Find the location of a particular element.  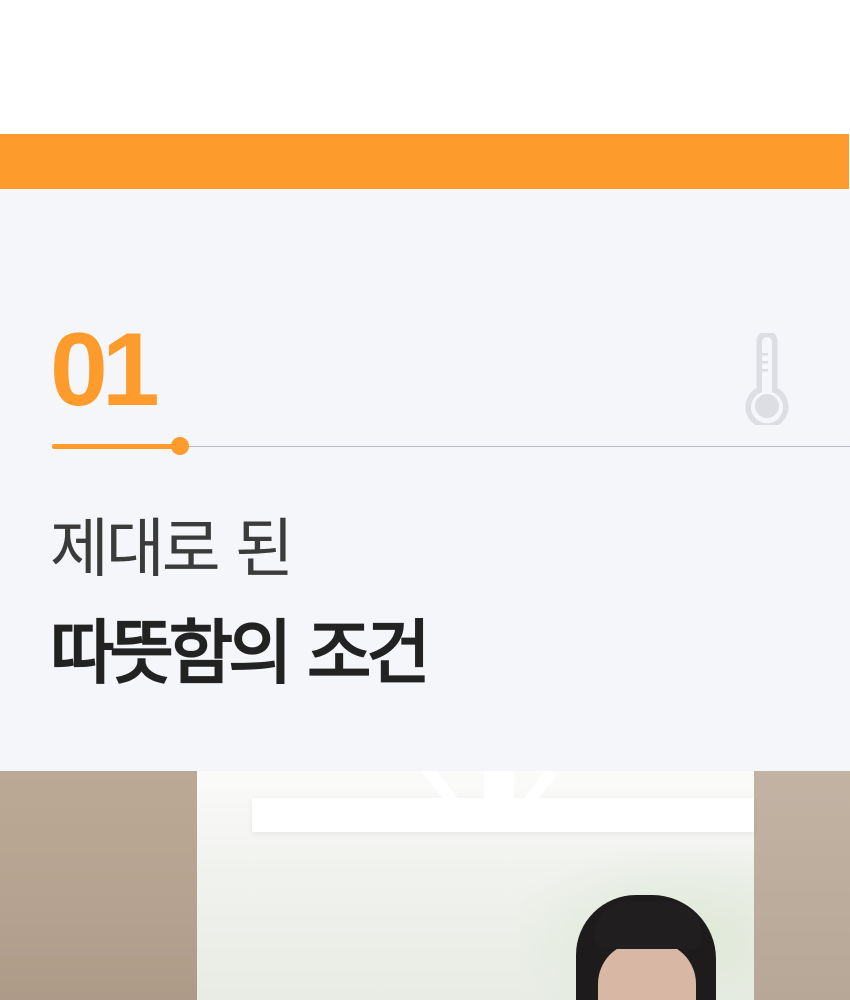

photo-wall-right is located at coordinates (802, 885).